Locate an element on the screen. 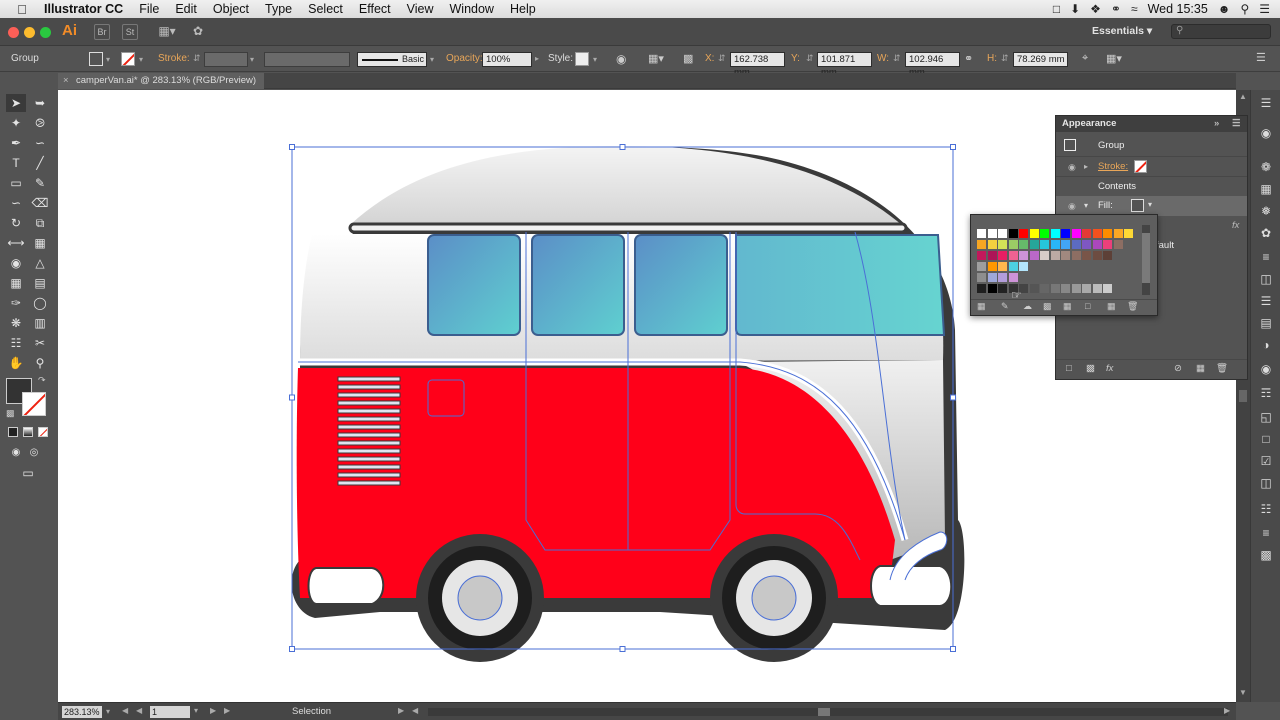  appearance-panel-icon: ◉ is located at coordinates (1266, 133).